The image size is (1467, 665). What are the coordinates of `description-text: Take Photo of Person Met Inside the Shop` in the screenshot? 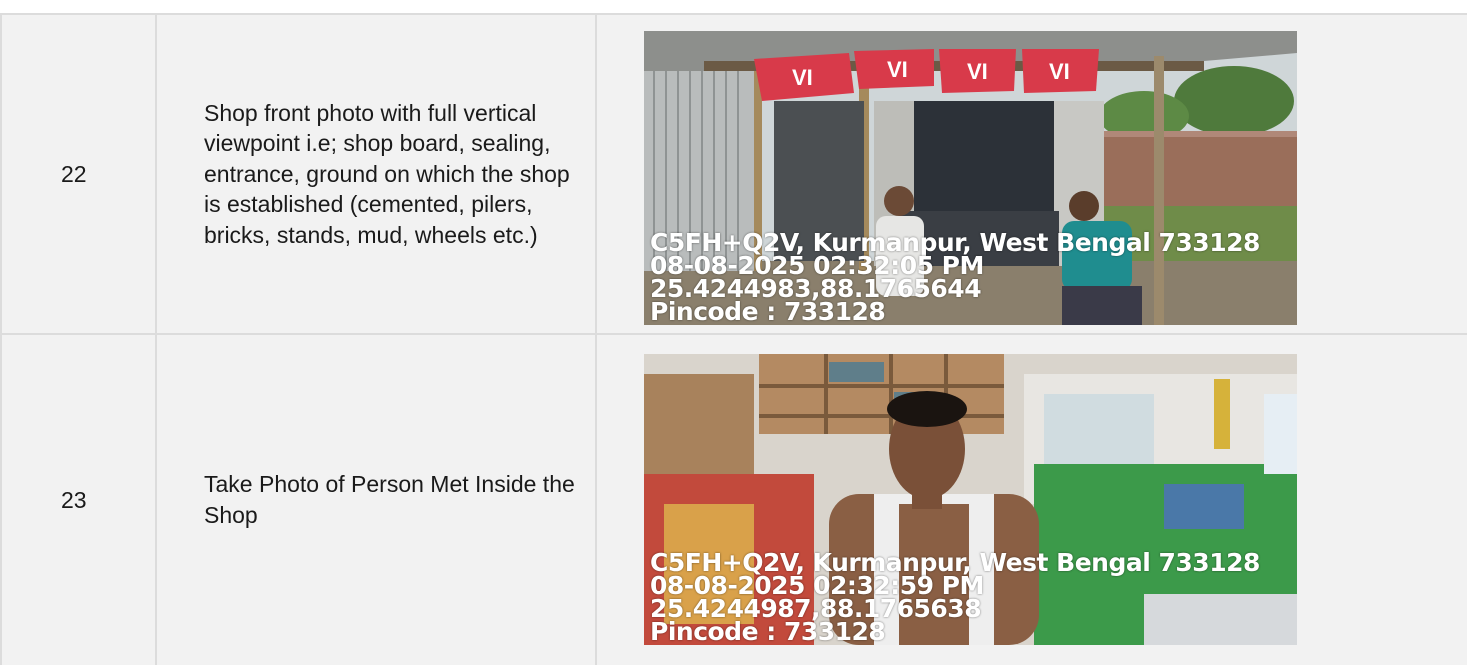 It's located at (389, 499).